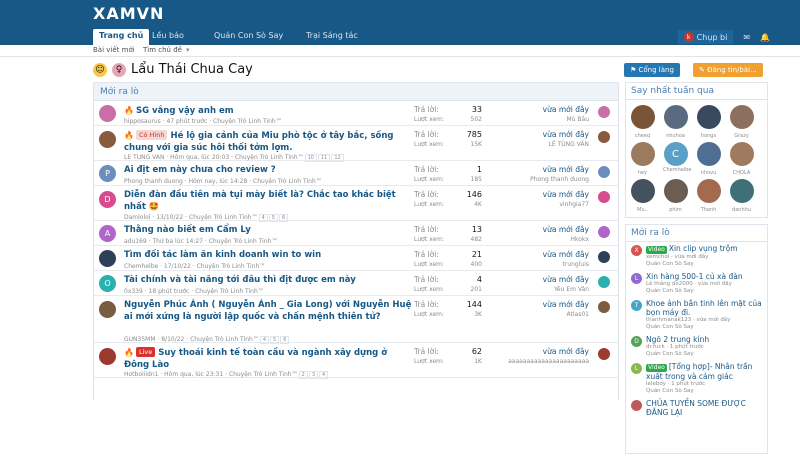  I want to click on thread-title: SG vắng vậy anh em, so click(185, 111).